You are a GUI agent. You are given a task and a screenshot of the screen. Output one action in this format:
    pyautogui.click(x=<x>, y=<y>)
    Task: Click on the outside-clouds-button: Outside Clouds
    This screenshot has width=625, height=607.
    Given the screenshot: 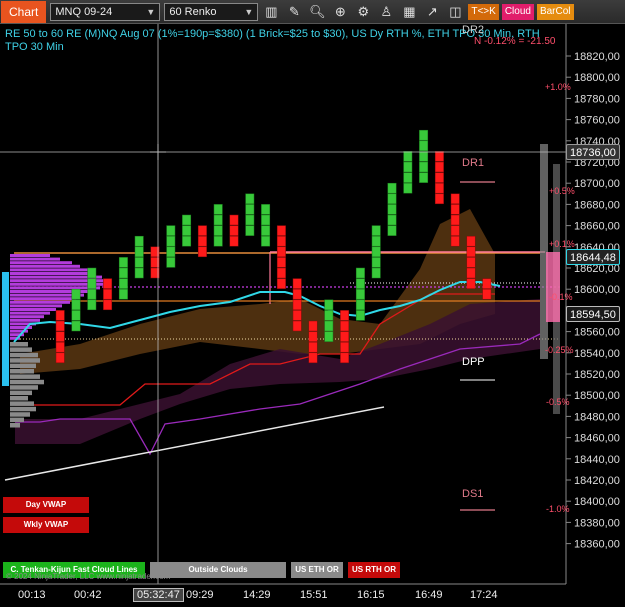 What is the action you would take?
    pyautogui.click(x=218, y=570)
    